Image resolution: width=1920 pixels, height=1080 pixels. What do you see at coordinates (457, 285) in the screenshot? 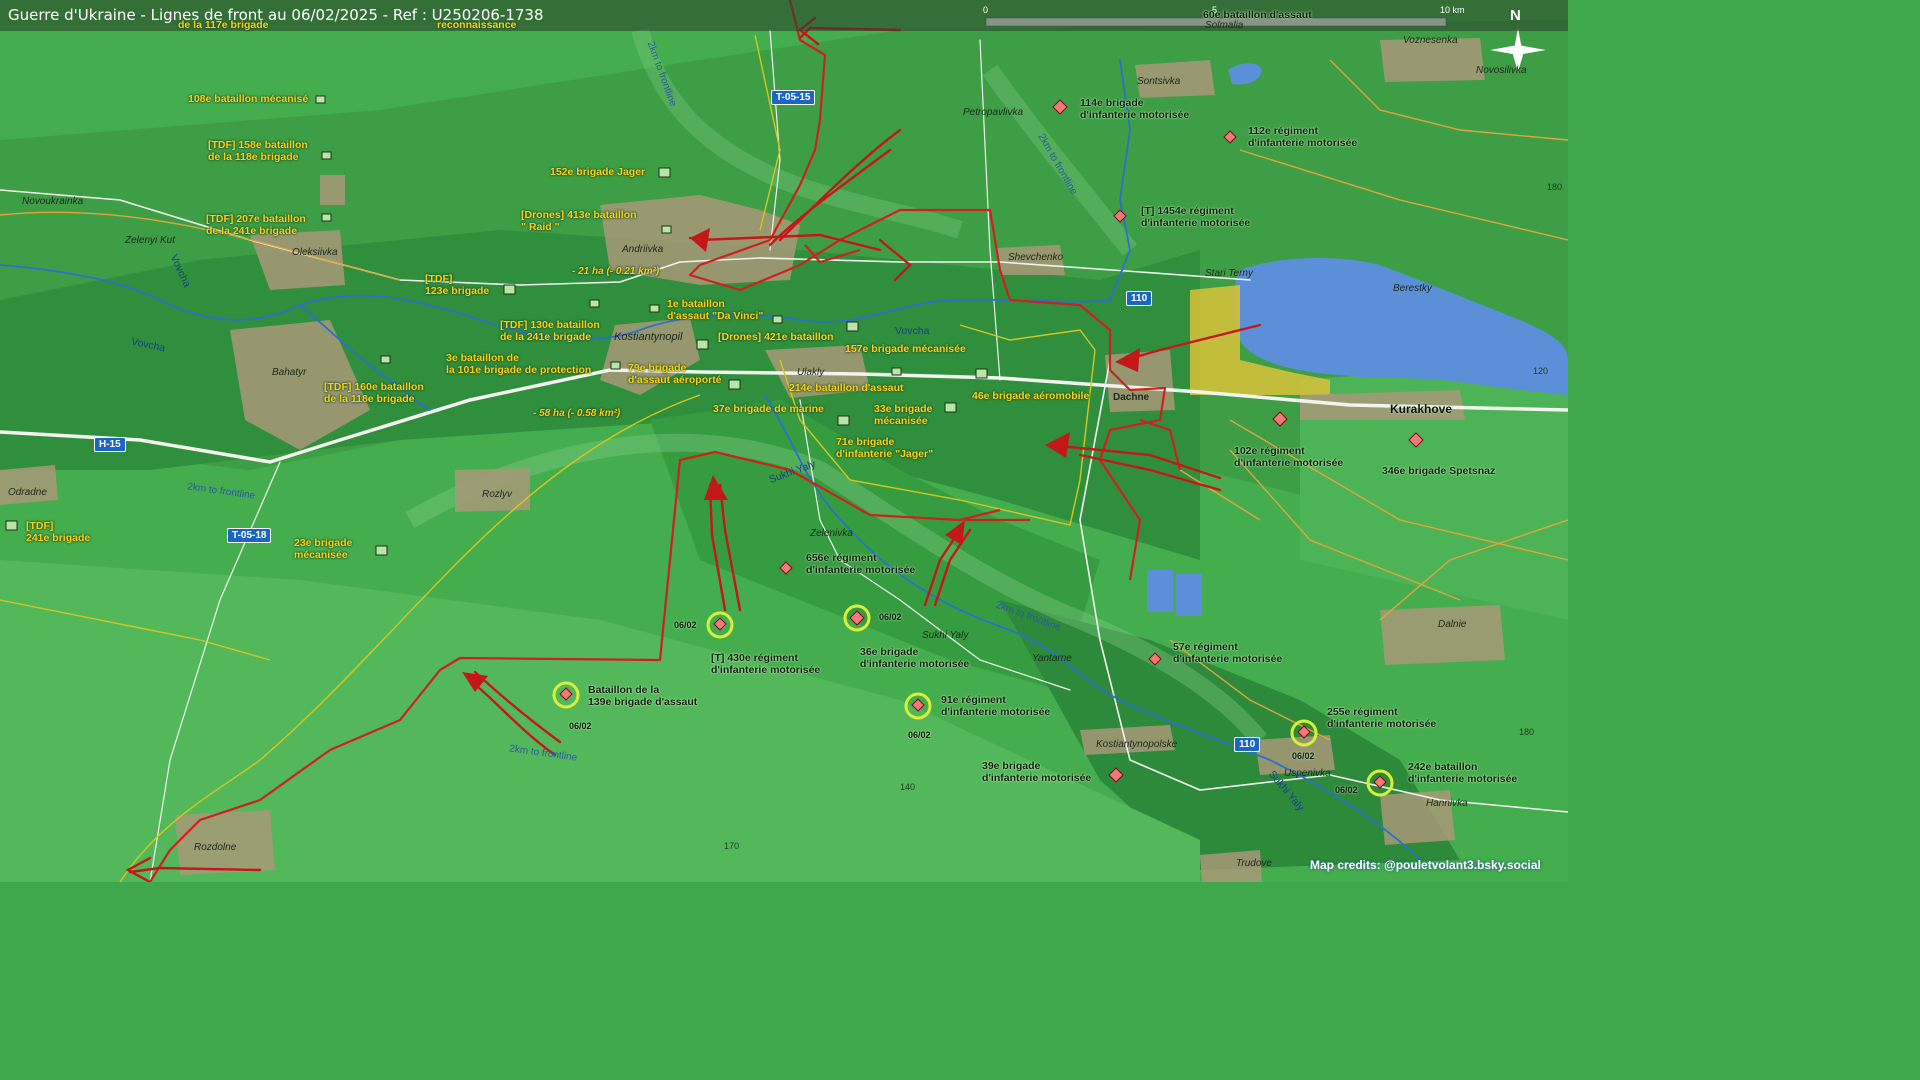
I see `ua-unit-label: [TDF] 123e brigade` at bounding box center [457, 285].